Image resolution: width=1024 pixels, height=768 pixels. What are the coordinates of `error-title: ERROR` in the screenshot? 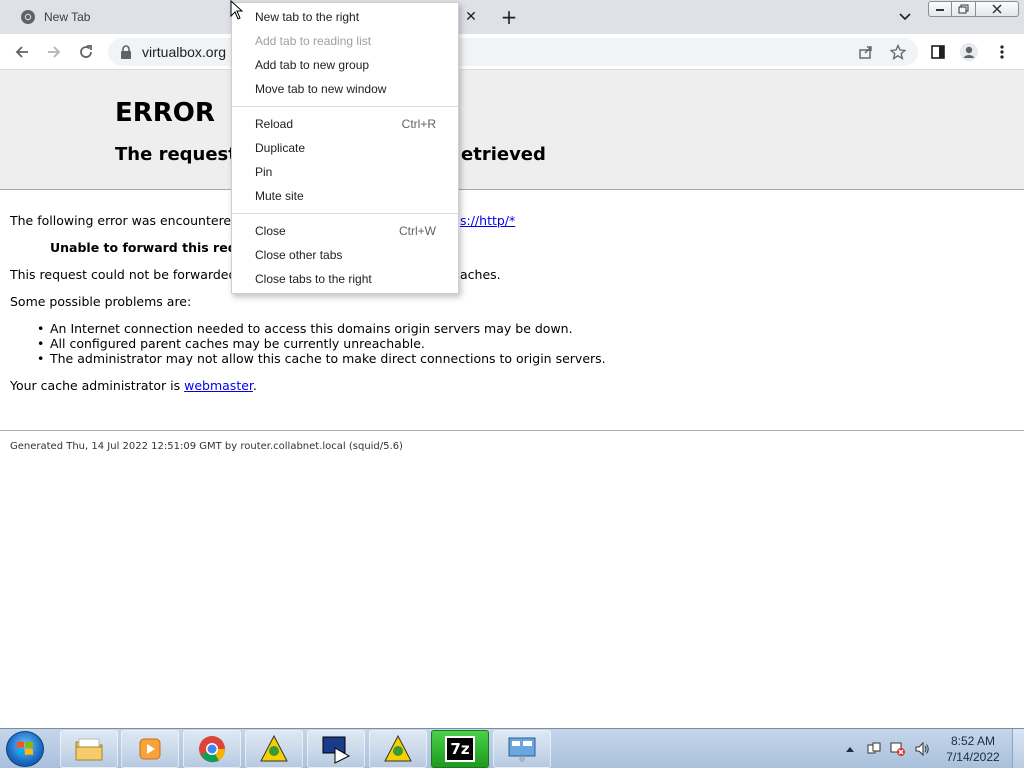 It's located at (165, 113).